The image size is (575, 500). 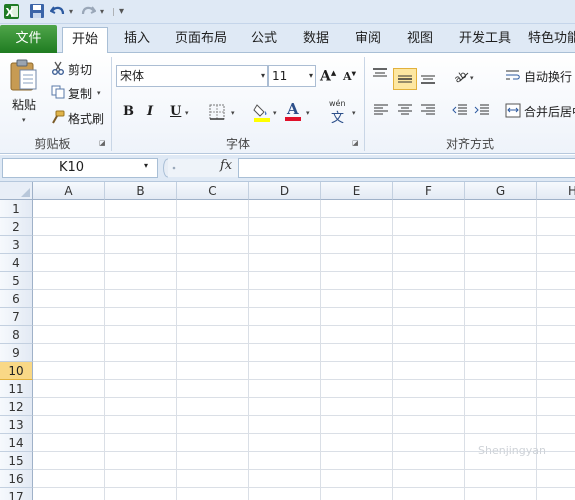 I want to click on fill-color-icon, so click(x=262, y=113).